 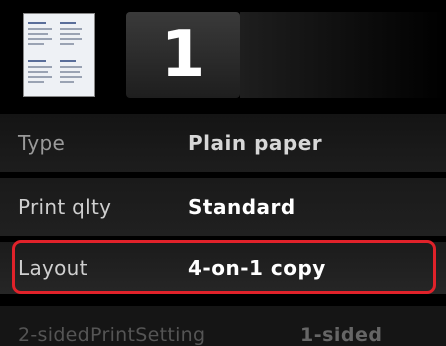 What do you see at coordinates (59, 55) in the screenshot?
I see `layout-preview-thumbnail` at bounding box center [59, 55].